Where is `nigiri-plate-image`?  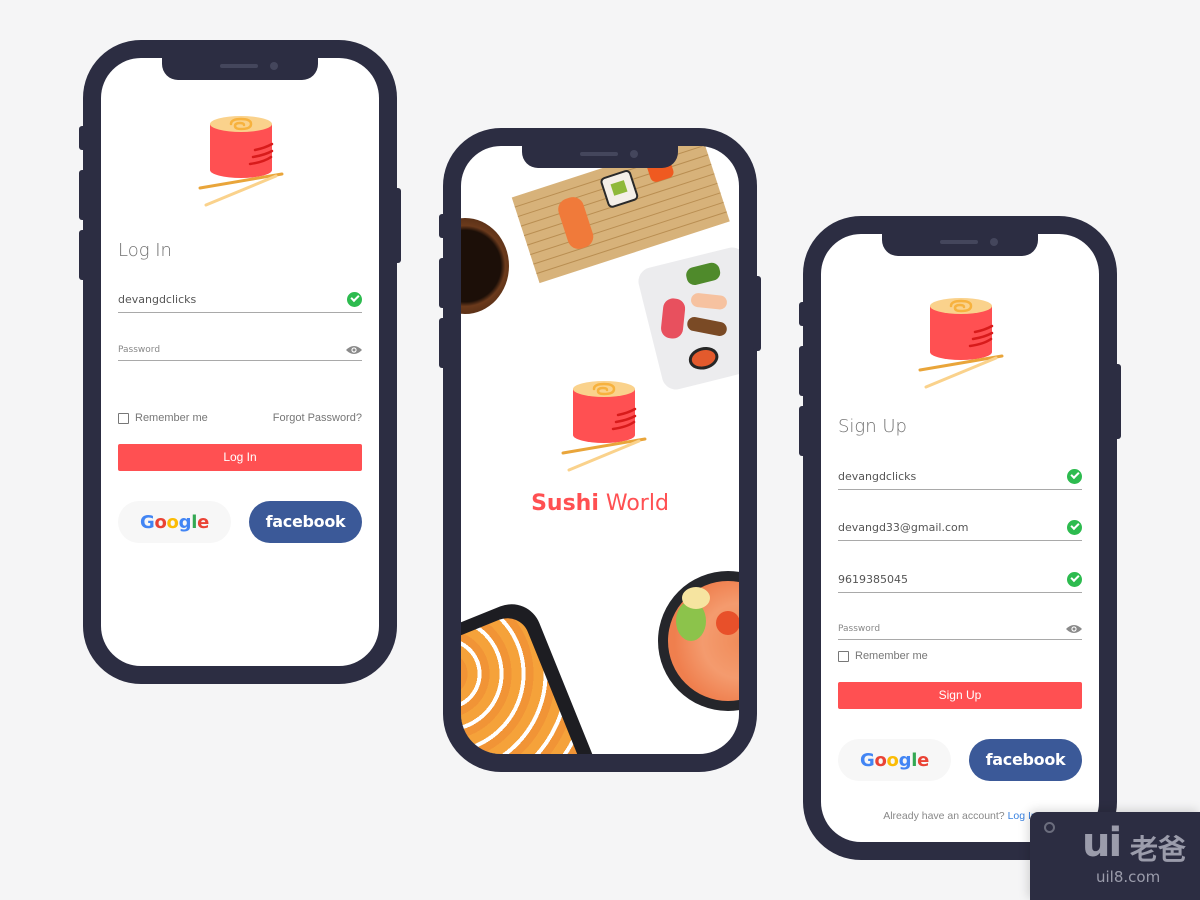
nigiri-plate-image is located at coordinates (687, 318).